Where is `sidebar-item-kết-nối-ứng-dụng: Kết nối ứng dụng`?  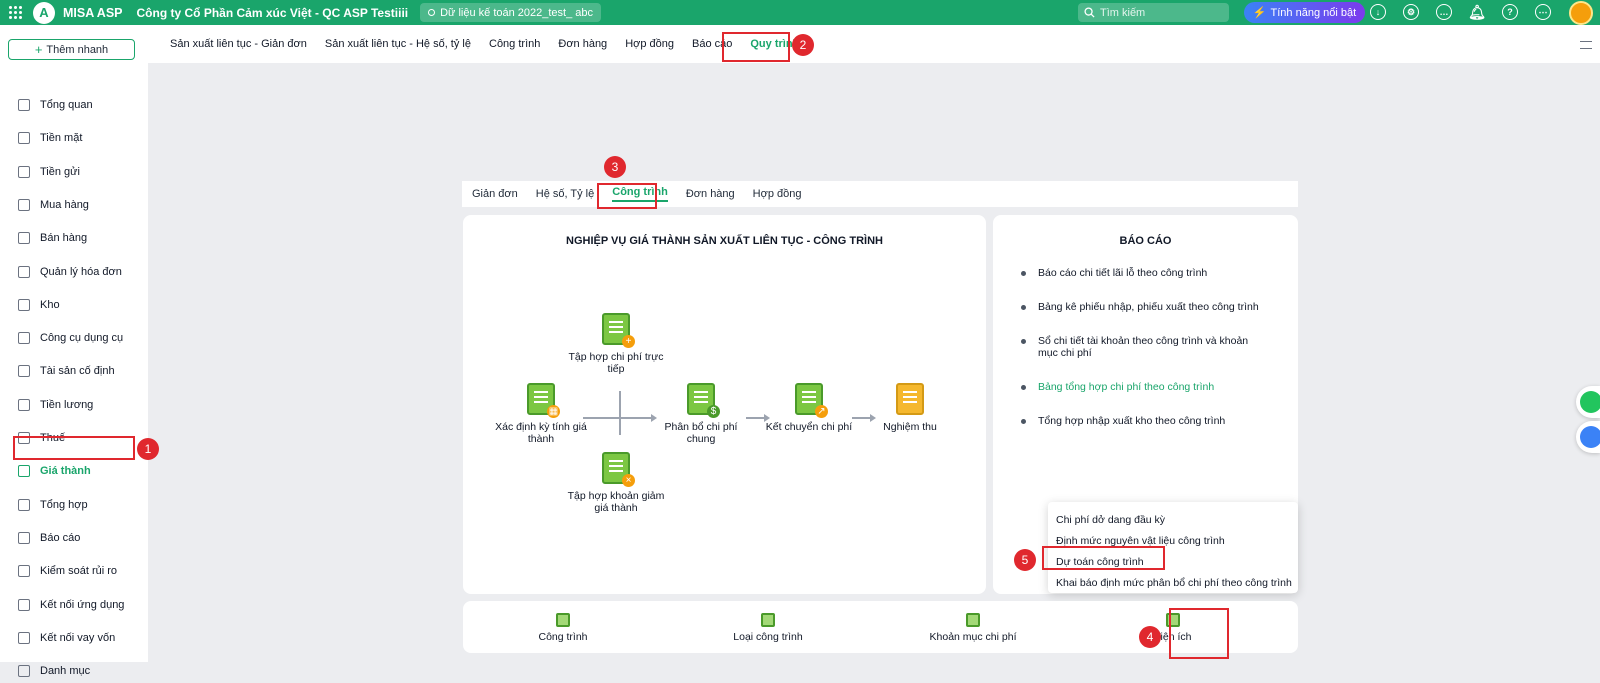 sidebar-item-kết-nối-ứng-dụng: Kết nối ứng dụng is located at coordinates (74, 605).